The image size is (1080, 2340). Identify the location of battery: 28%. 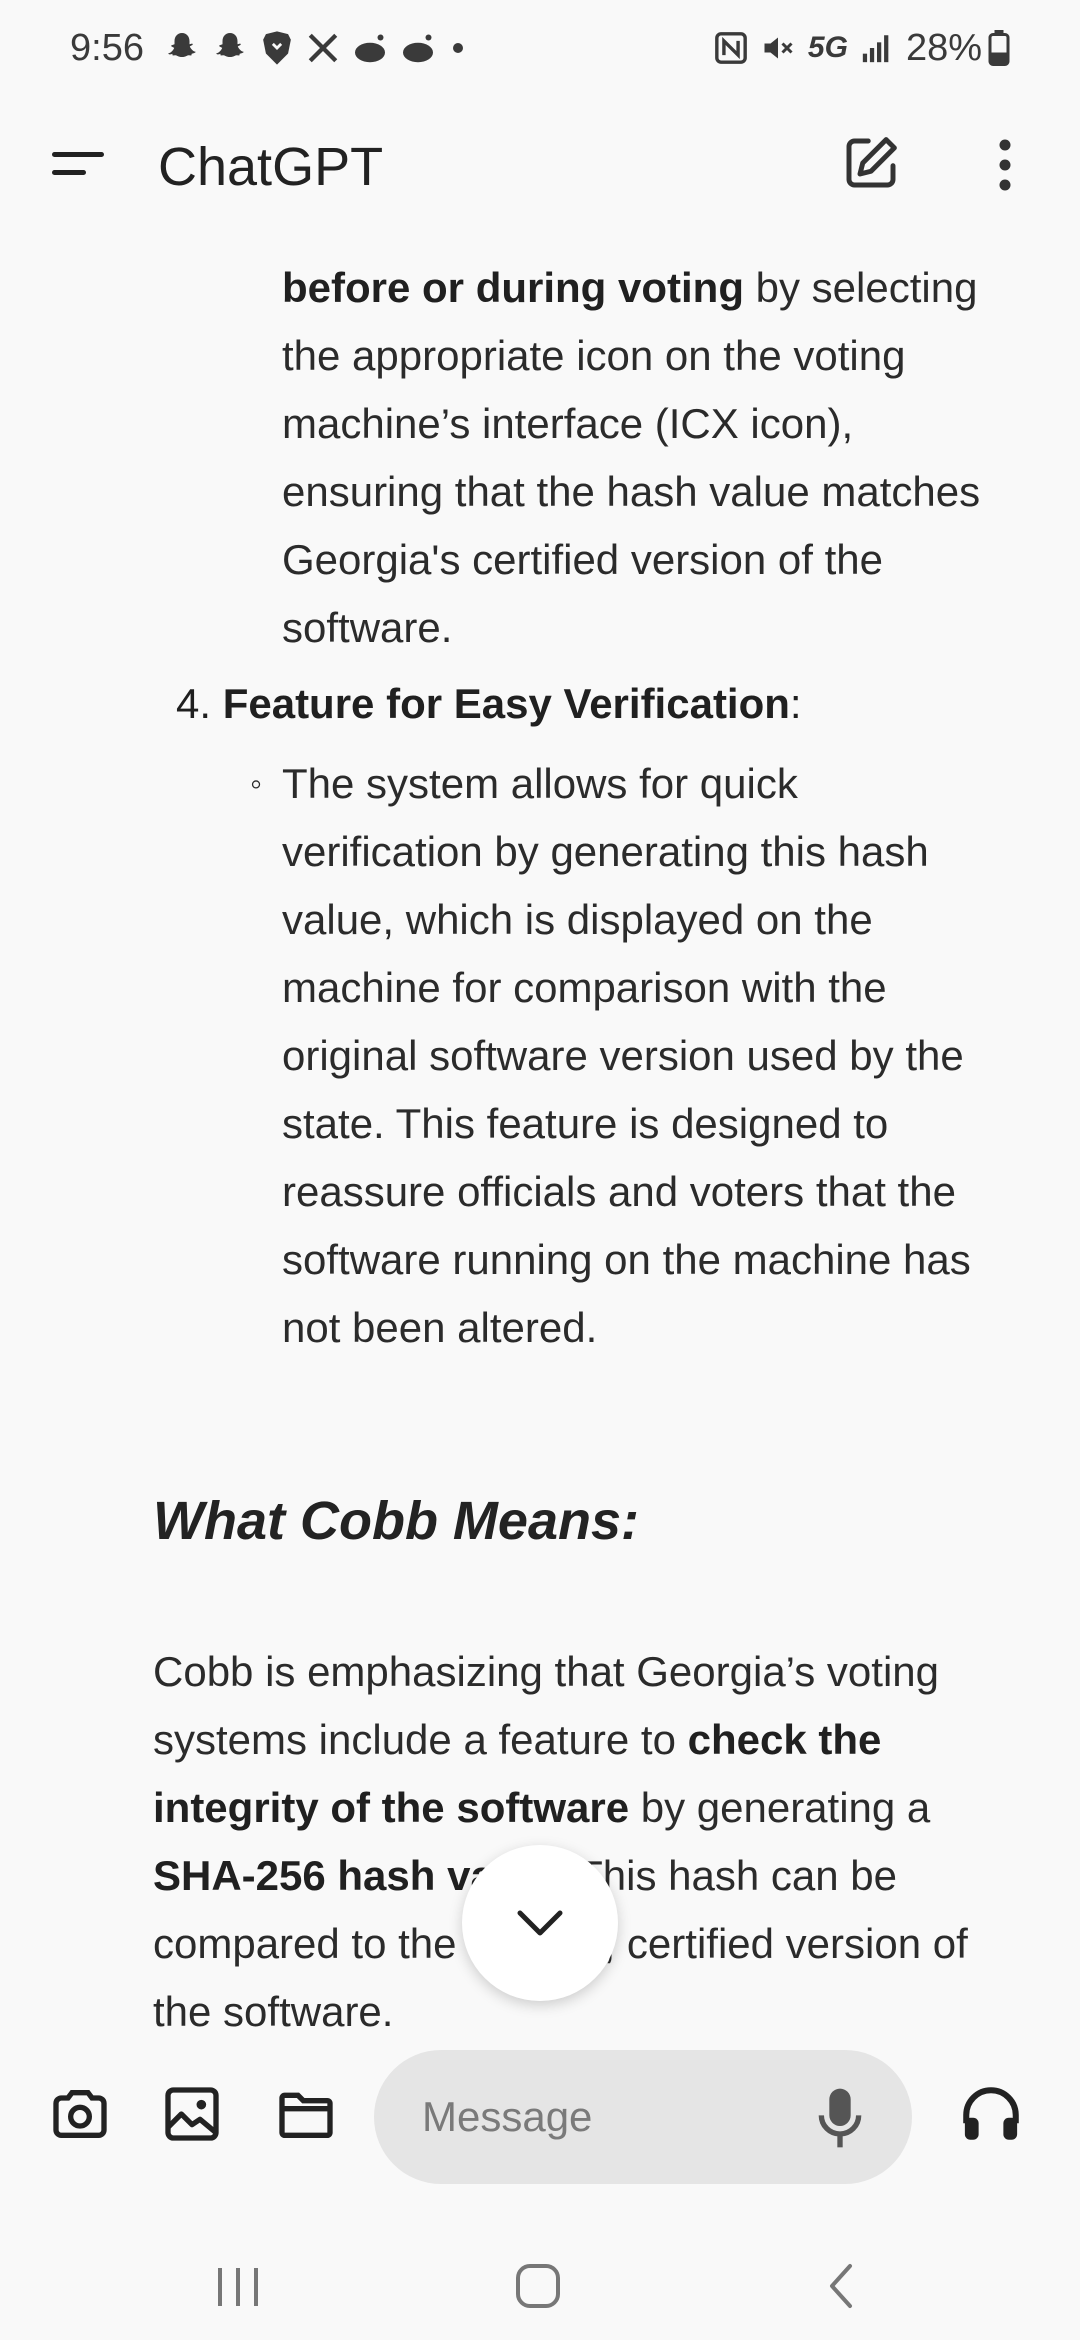
(958, 48).